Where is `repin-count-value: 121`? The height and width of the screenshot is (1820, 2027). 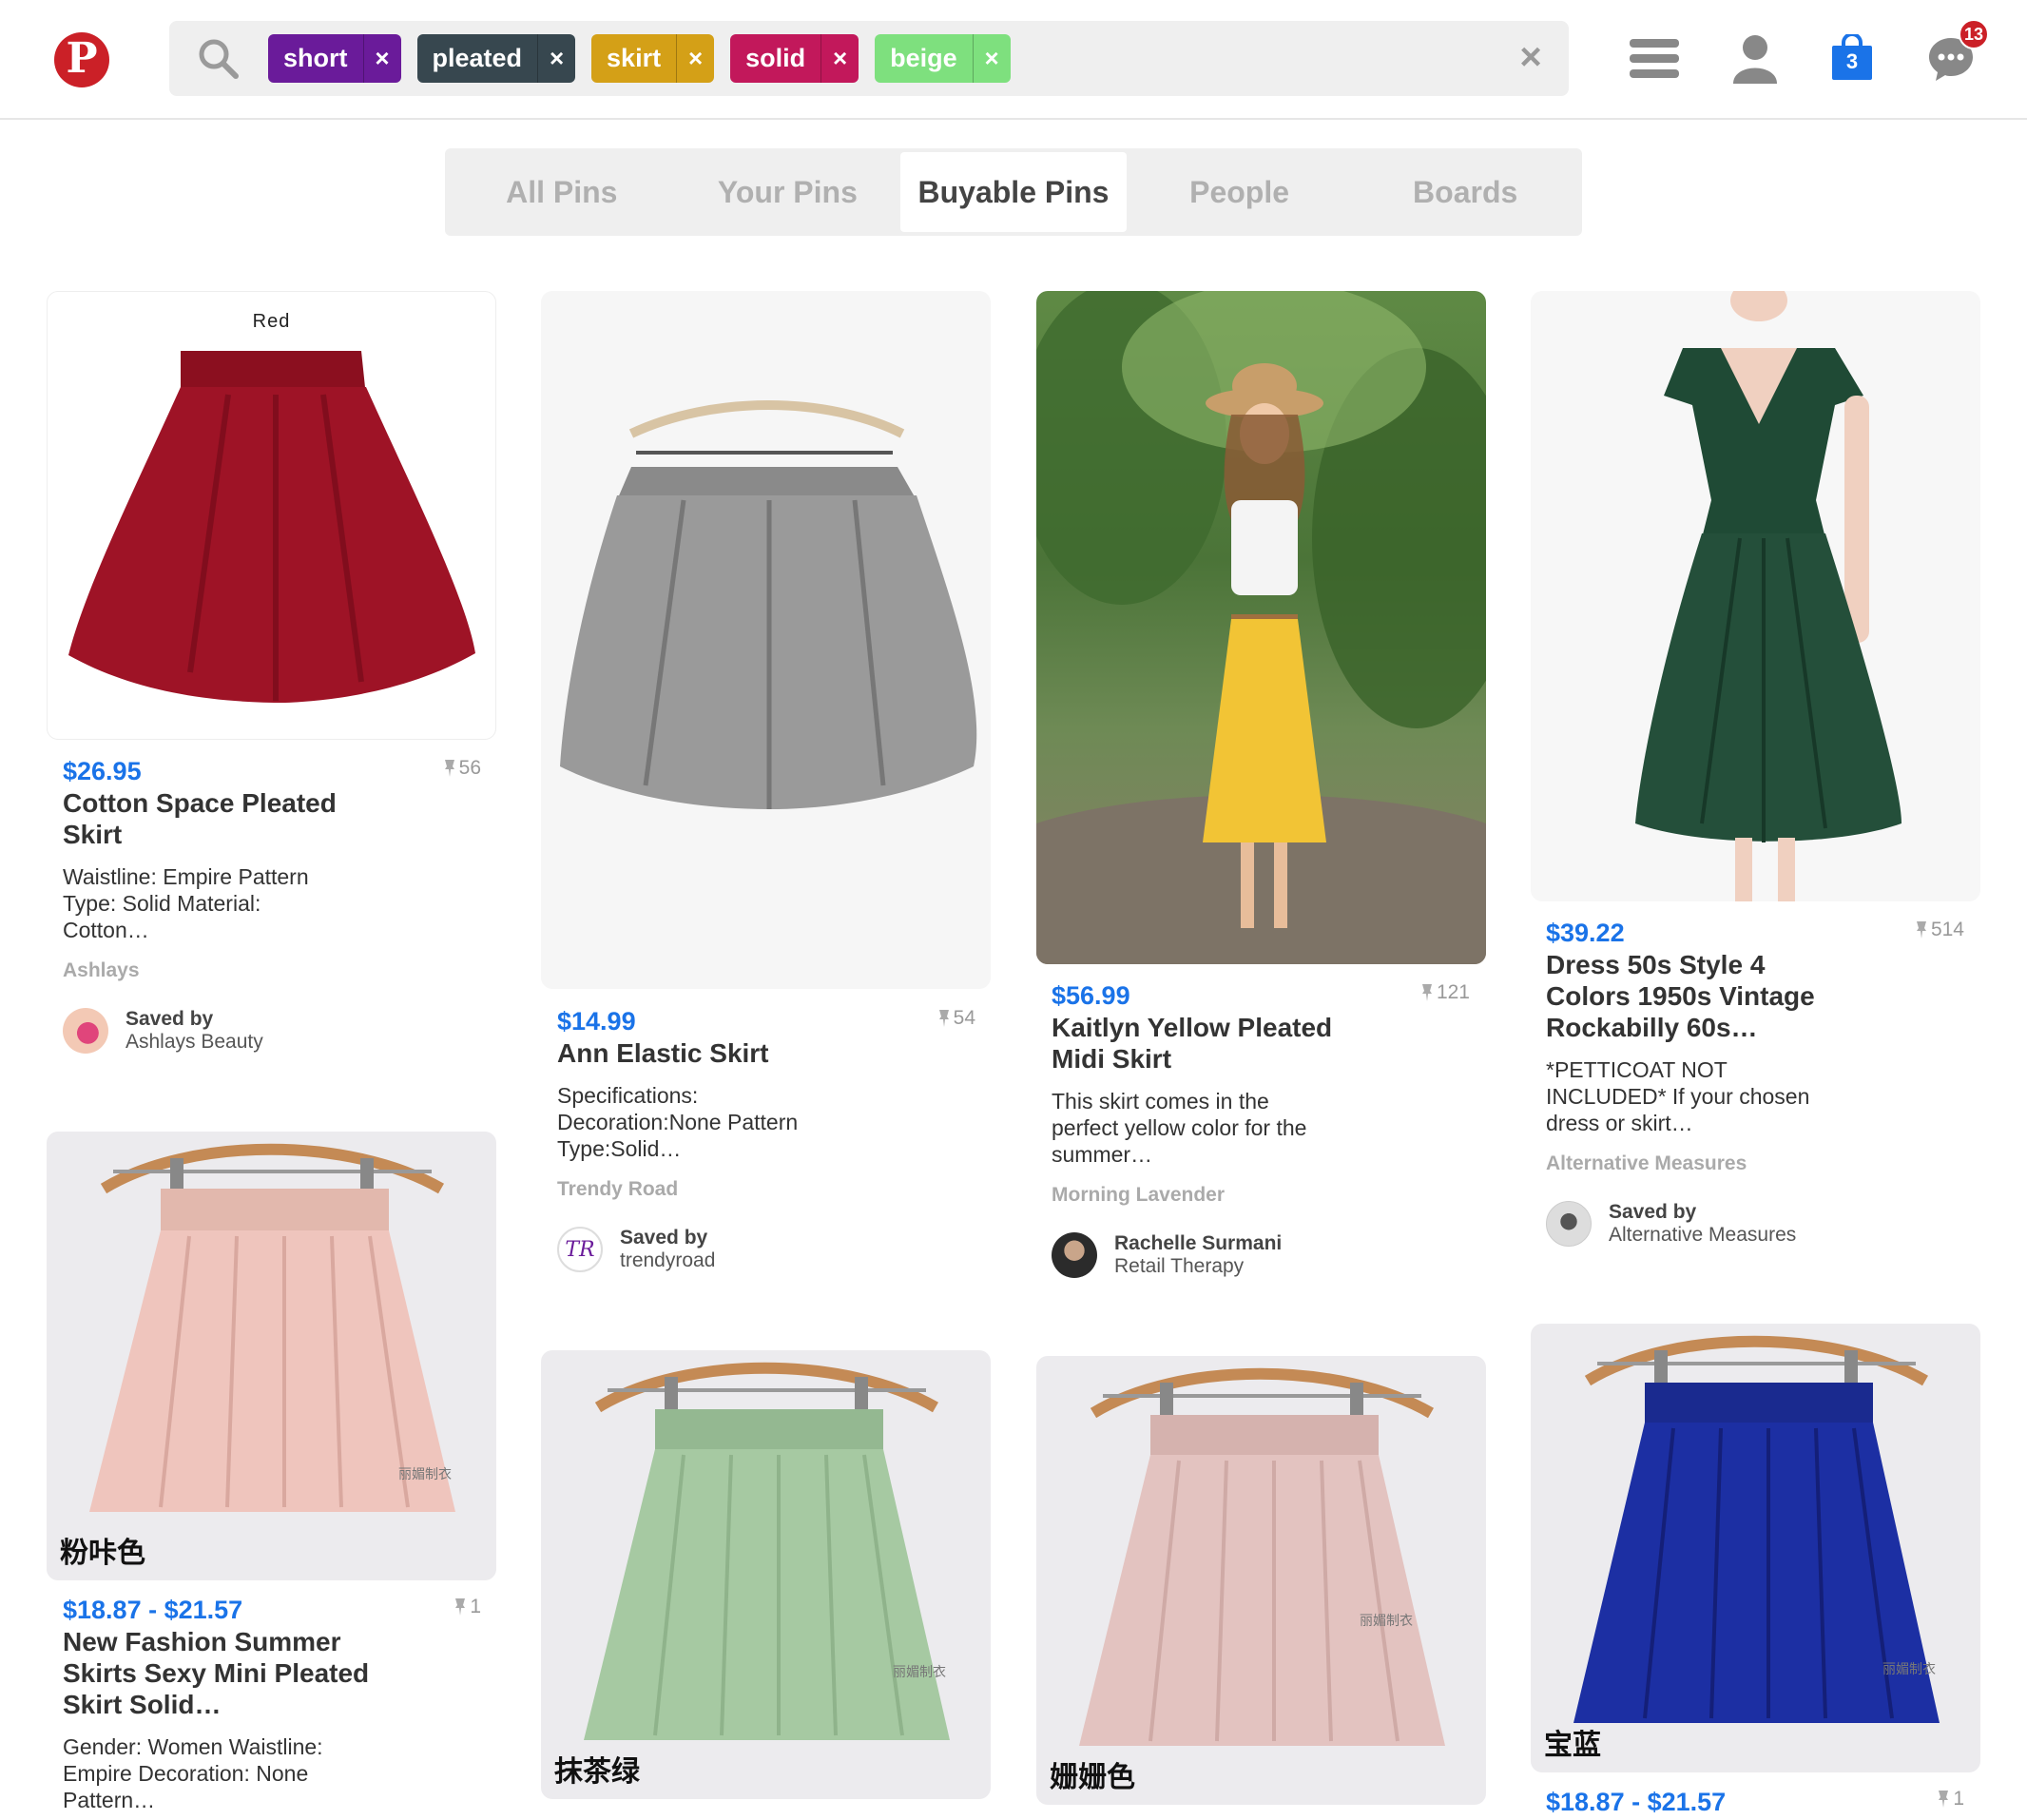 repin-count-value: 121 is located at coordinates (1453, 992).